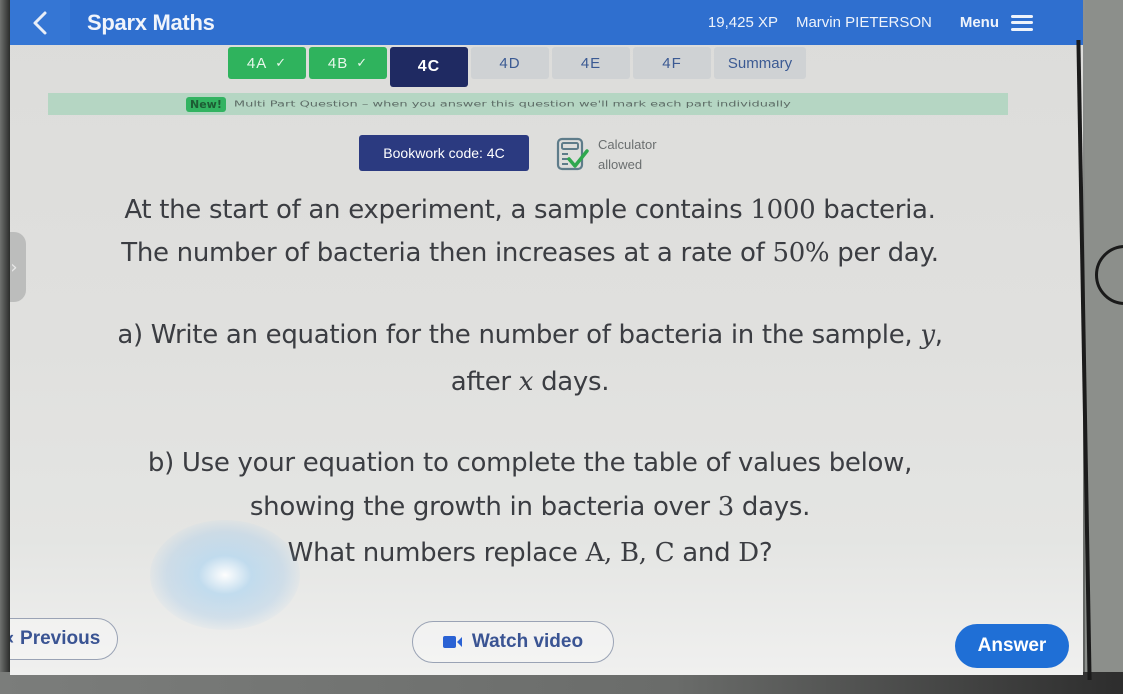 The image size is (1123, 694). Describe the element at coordinates (60, 638) in the screenshot. I see `previous-label: Previous` at that location.